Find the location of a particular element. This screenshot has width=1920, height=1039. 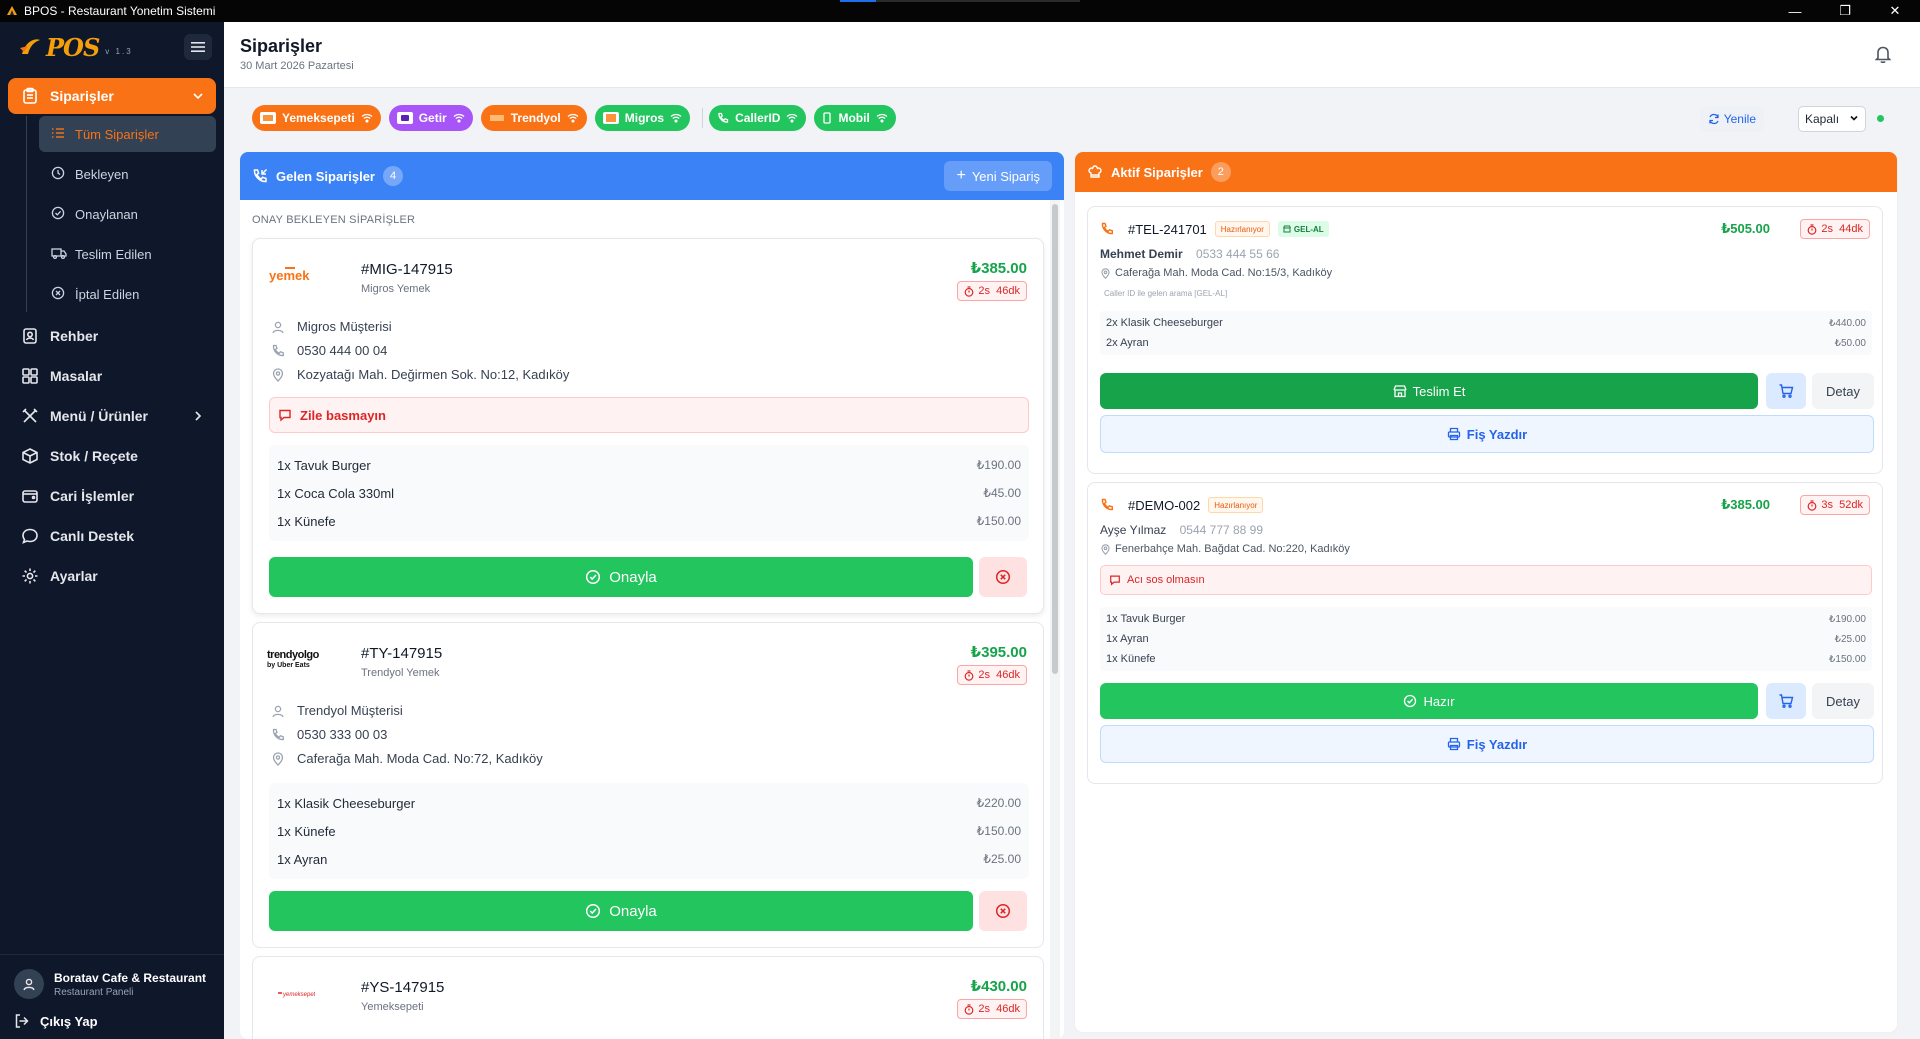

check-circle-icon is located at coordinates (593, 577).